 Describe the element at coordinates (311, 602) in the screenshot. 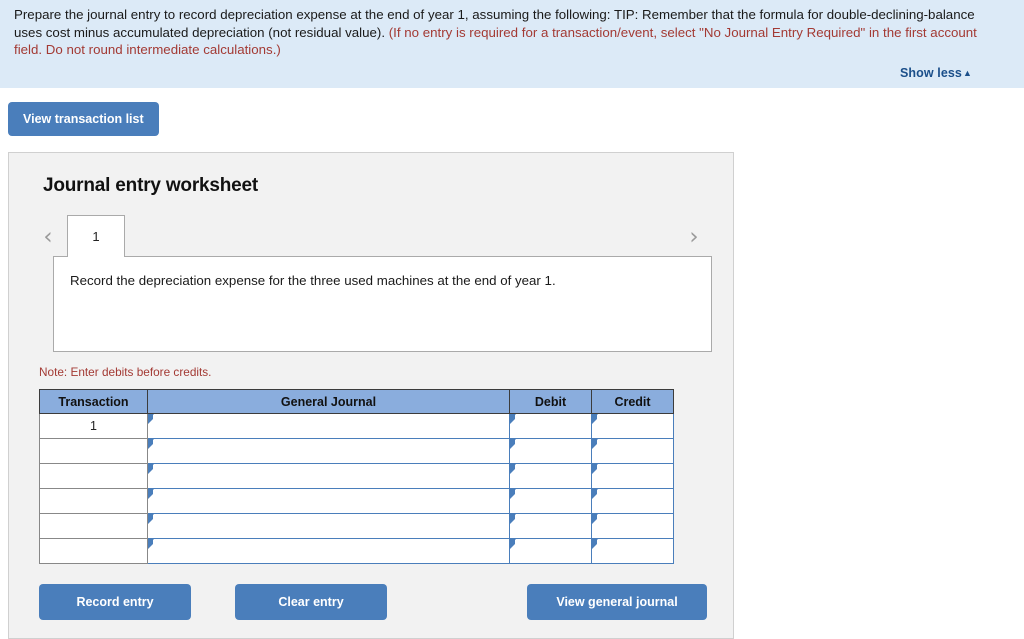

I see `clear-entry-button: Clear entry` at that location.